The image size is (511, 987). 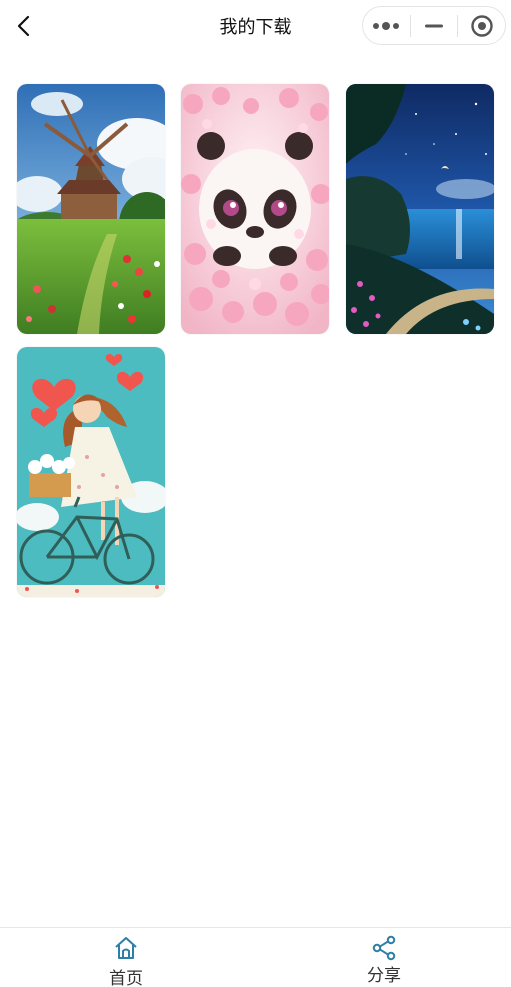 I want to click on wallpaper-thumbnail-windmill, so click(x=91, y=209).